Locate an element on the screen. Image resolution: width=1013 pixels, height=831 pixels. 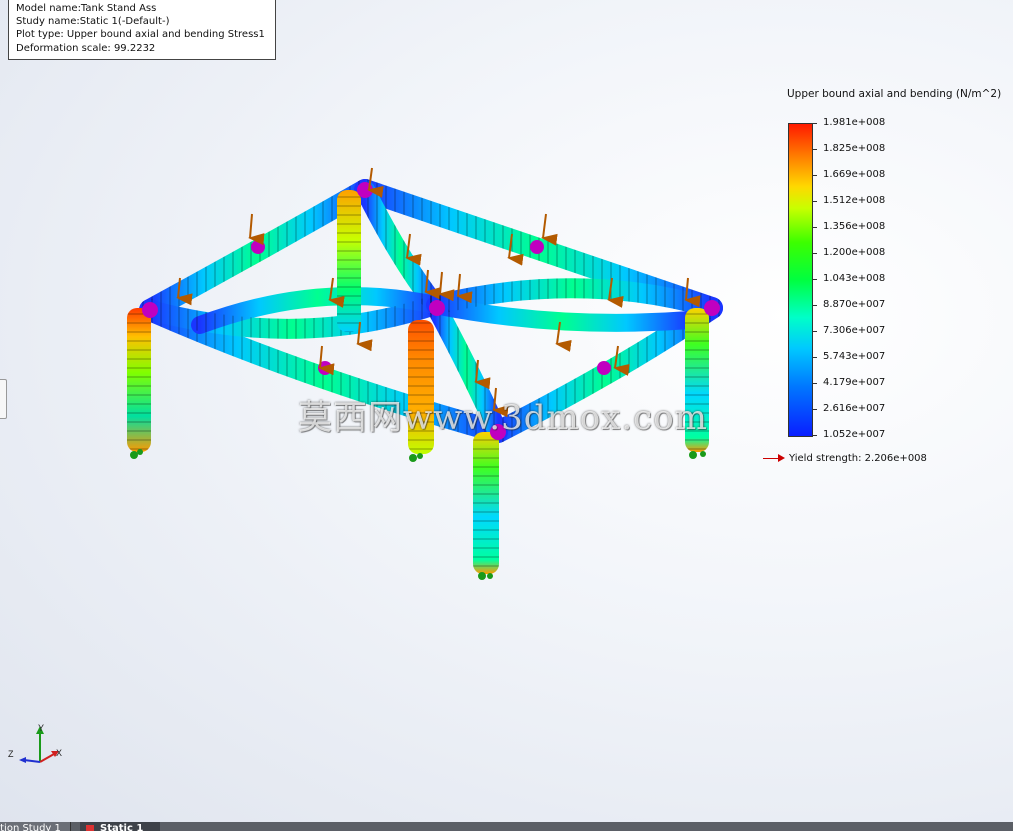
fixtures is located at coordinates (418, 514).